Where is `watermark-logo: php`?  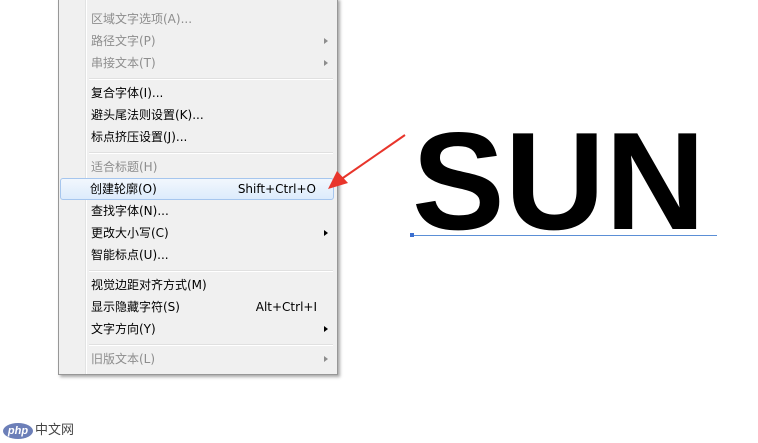 watermark-logo: php is located at coordinates (18, 431).